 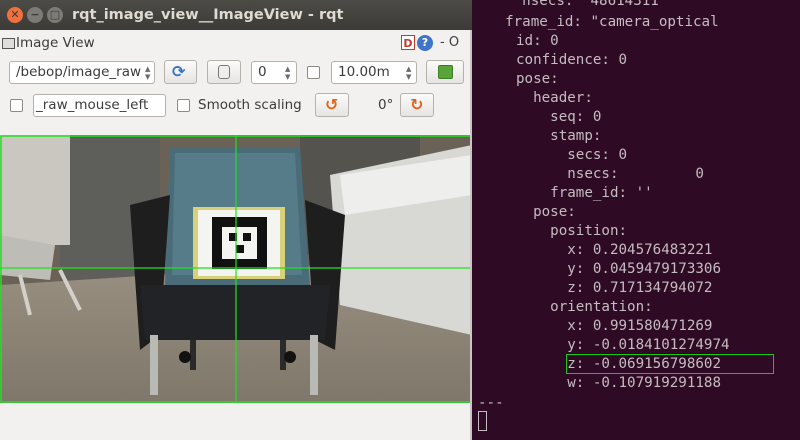 I want to click on maximize-icon: □, so click(x=55, y=14).